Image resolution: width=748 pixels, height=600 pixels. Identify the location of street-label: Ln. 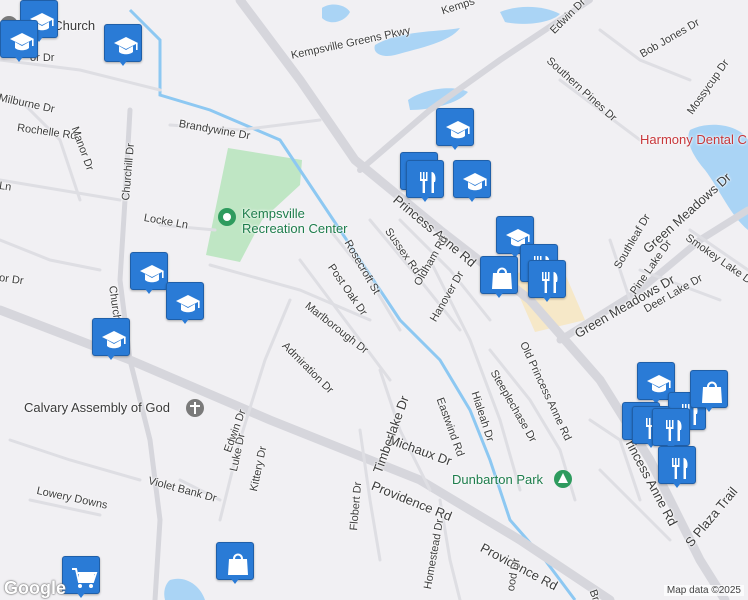
(6, 187).